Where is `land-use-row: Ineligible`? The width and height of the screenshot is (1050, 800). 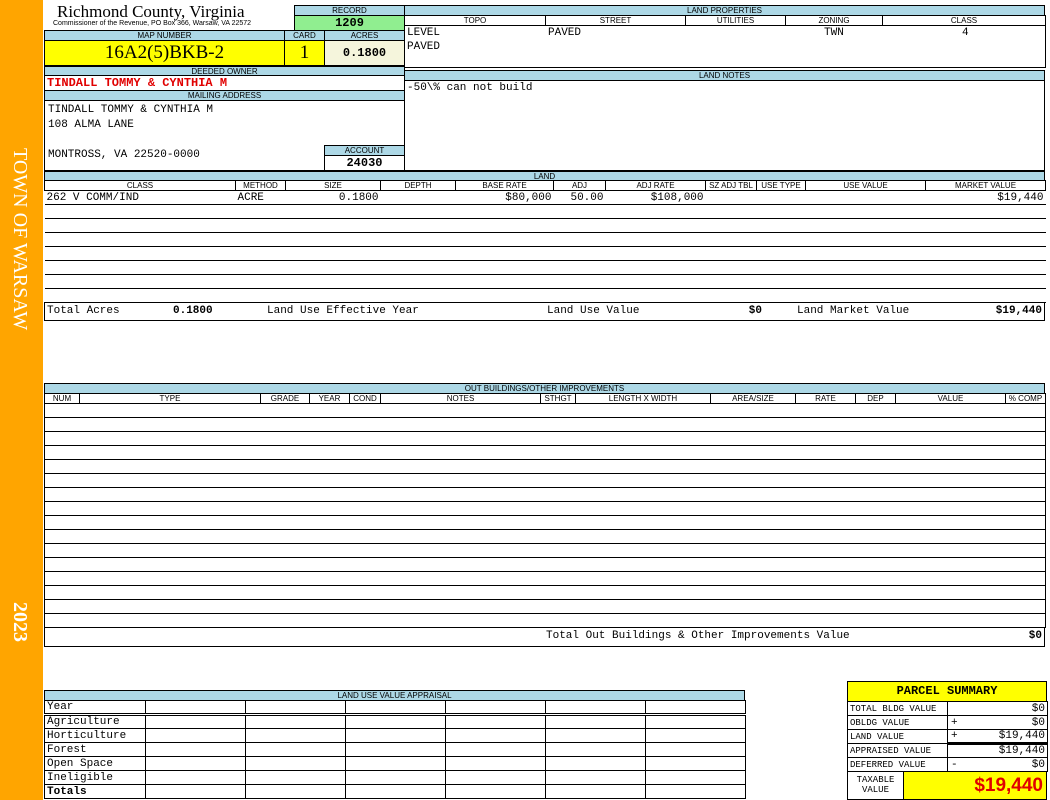 land-use-row: Ineligible is located at coordinates (395, 777).